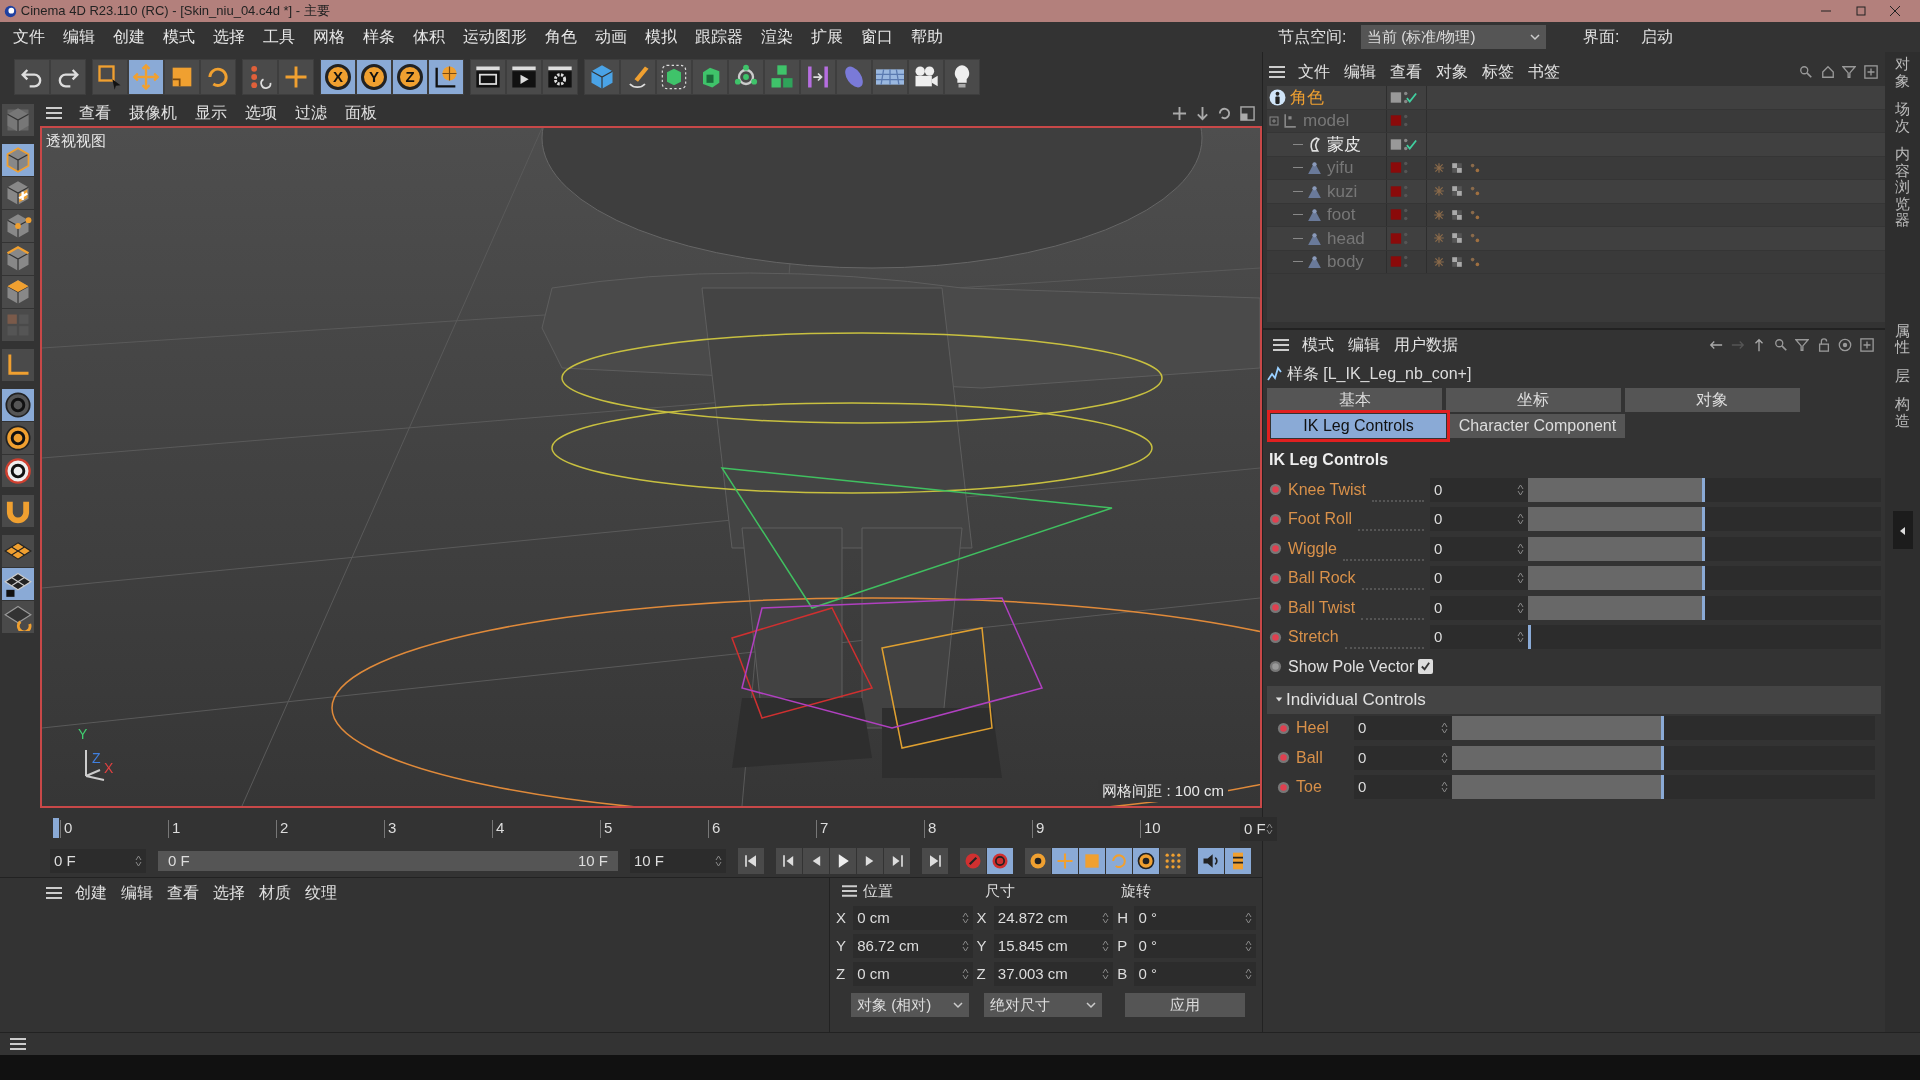 This screenshot has height=1080, width=1920. I want to click on menu-item: 标签, so click(1498, 72).